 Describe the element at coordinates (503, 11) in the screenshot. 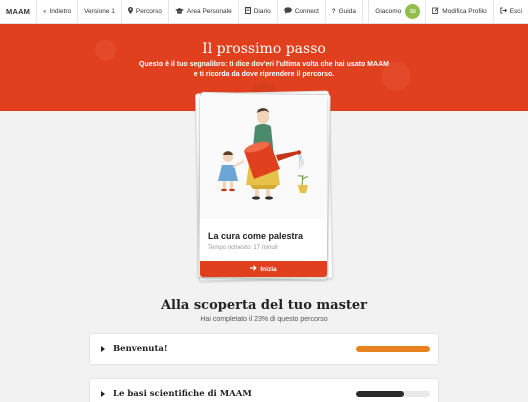

I see `sign-out-icon` at that location.